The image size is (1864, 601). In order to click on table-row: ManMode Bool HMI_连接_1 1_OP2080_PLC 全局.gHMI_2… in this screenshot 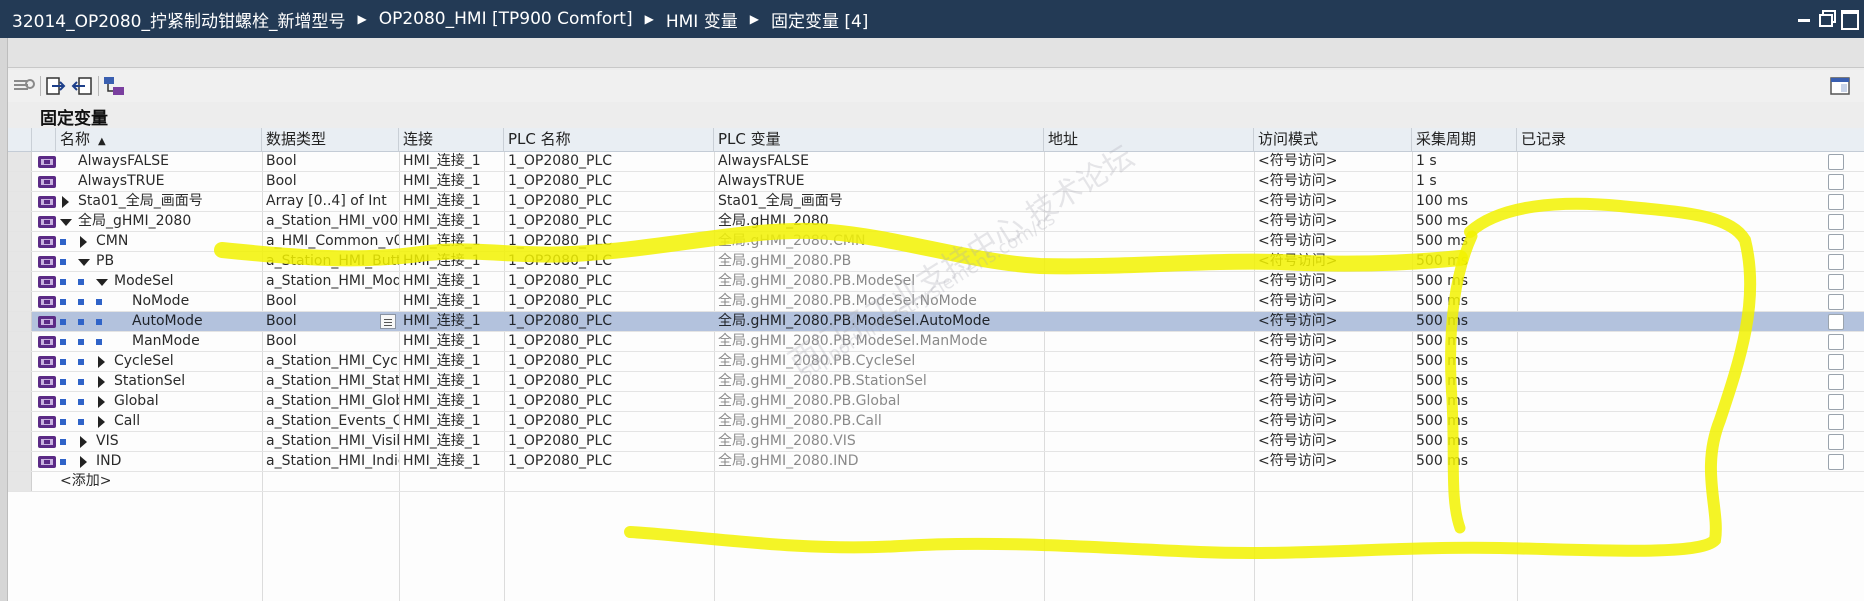, I will do `click(936, 342)`.